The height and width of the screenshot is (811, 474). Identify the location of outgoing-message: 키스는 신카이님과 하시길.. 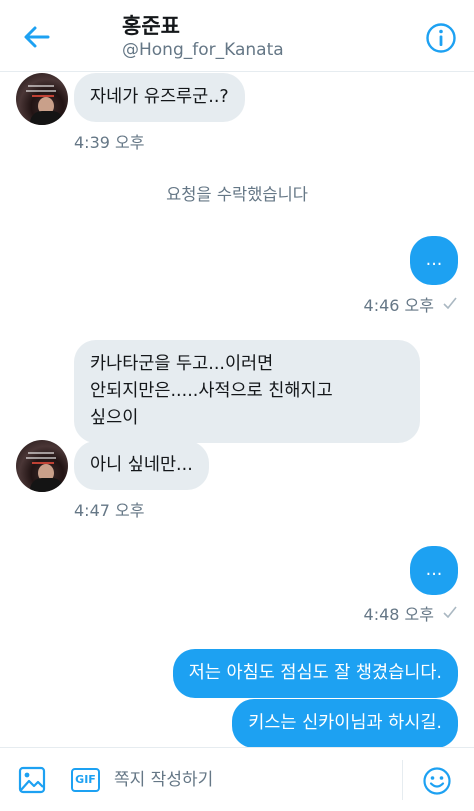
(345, 723).